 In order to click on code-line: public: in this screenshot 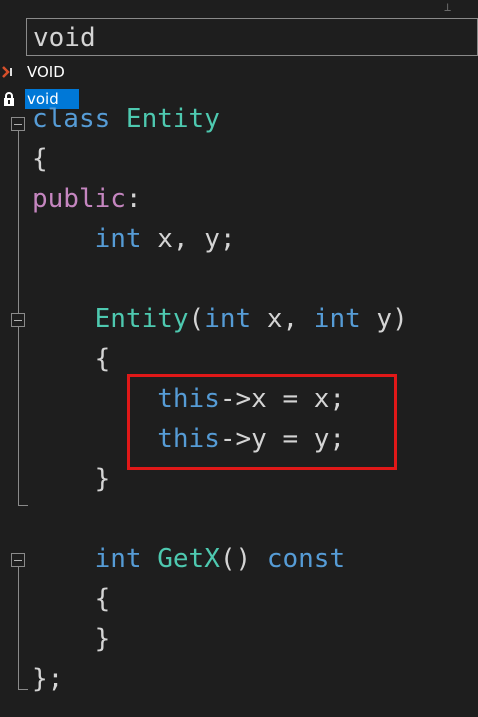, I will do `click(87, 199)`.